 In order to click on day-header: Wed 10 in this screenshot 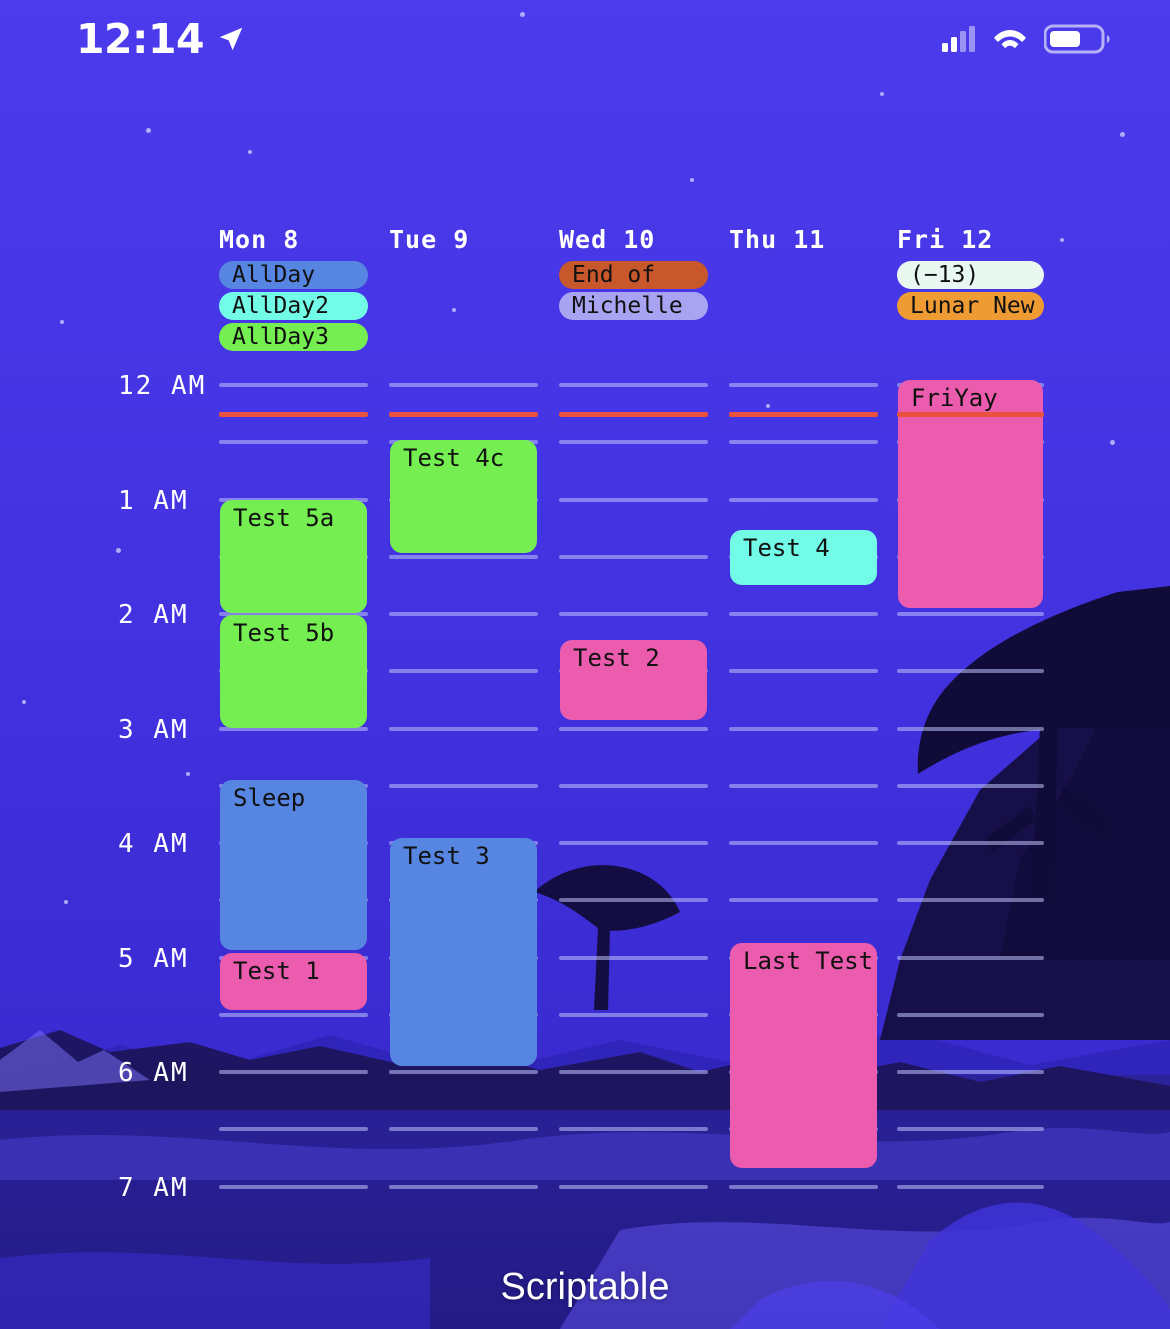, I will do `click(607, 239)`.